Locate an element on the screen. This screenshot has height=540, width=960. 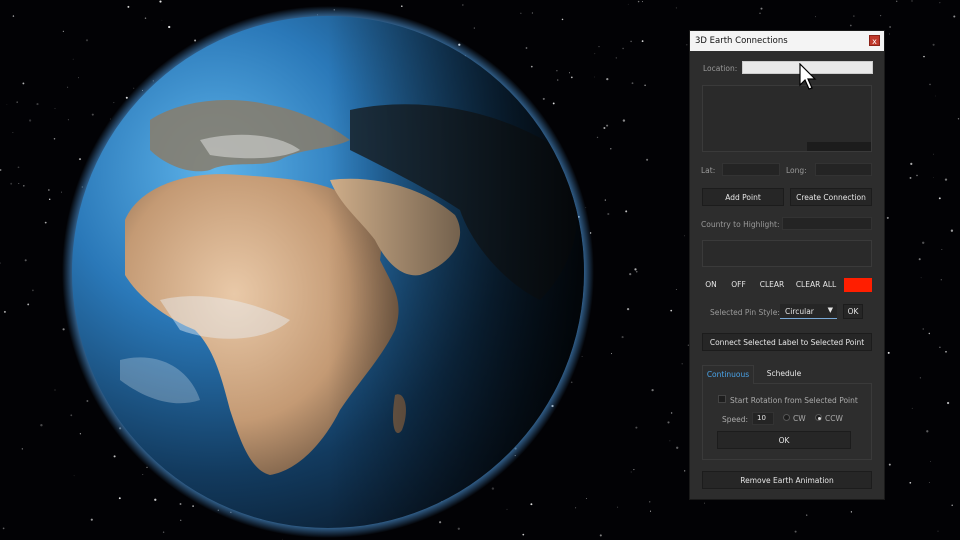
long-label: Long: is located at coordinates (796, 170).